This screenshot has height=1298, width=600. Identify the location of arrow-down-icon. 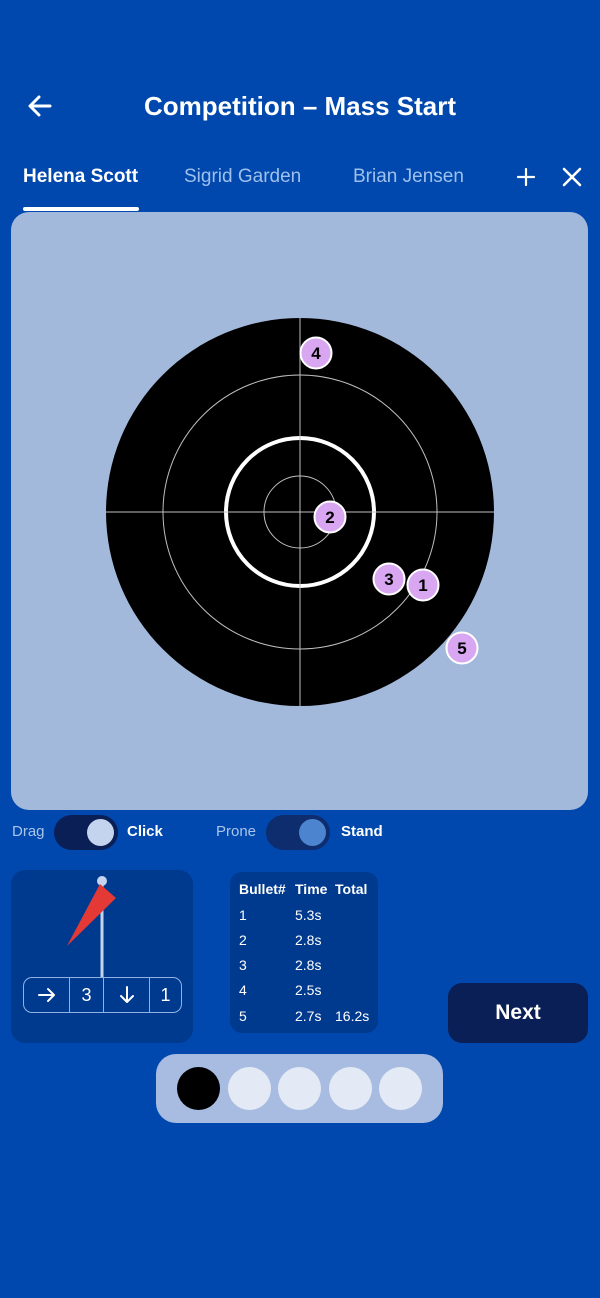
(126, 994).